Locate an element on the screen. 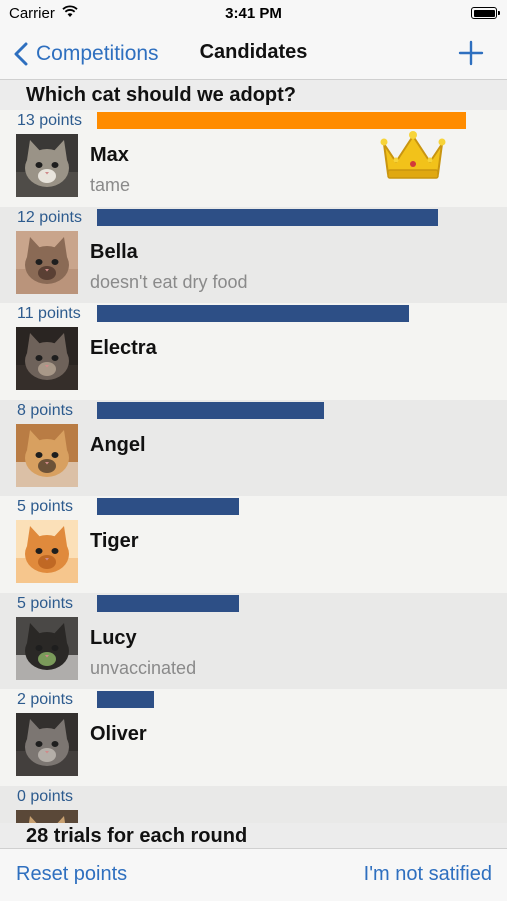 The width and height of the screenshot is (507, 901). candidate-name: Oliver is located at coordinates (118, 734).